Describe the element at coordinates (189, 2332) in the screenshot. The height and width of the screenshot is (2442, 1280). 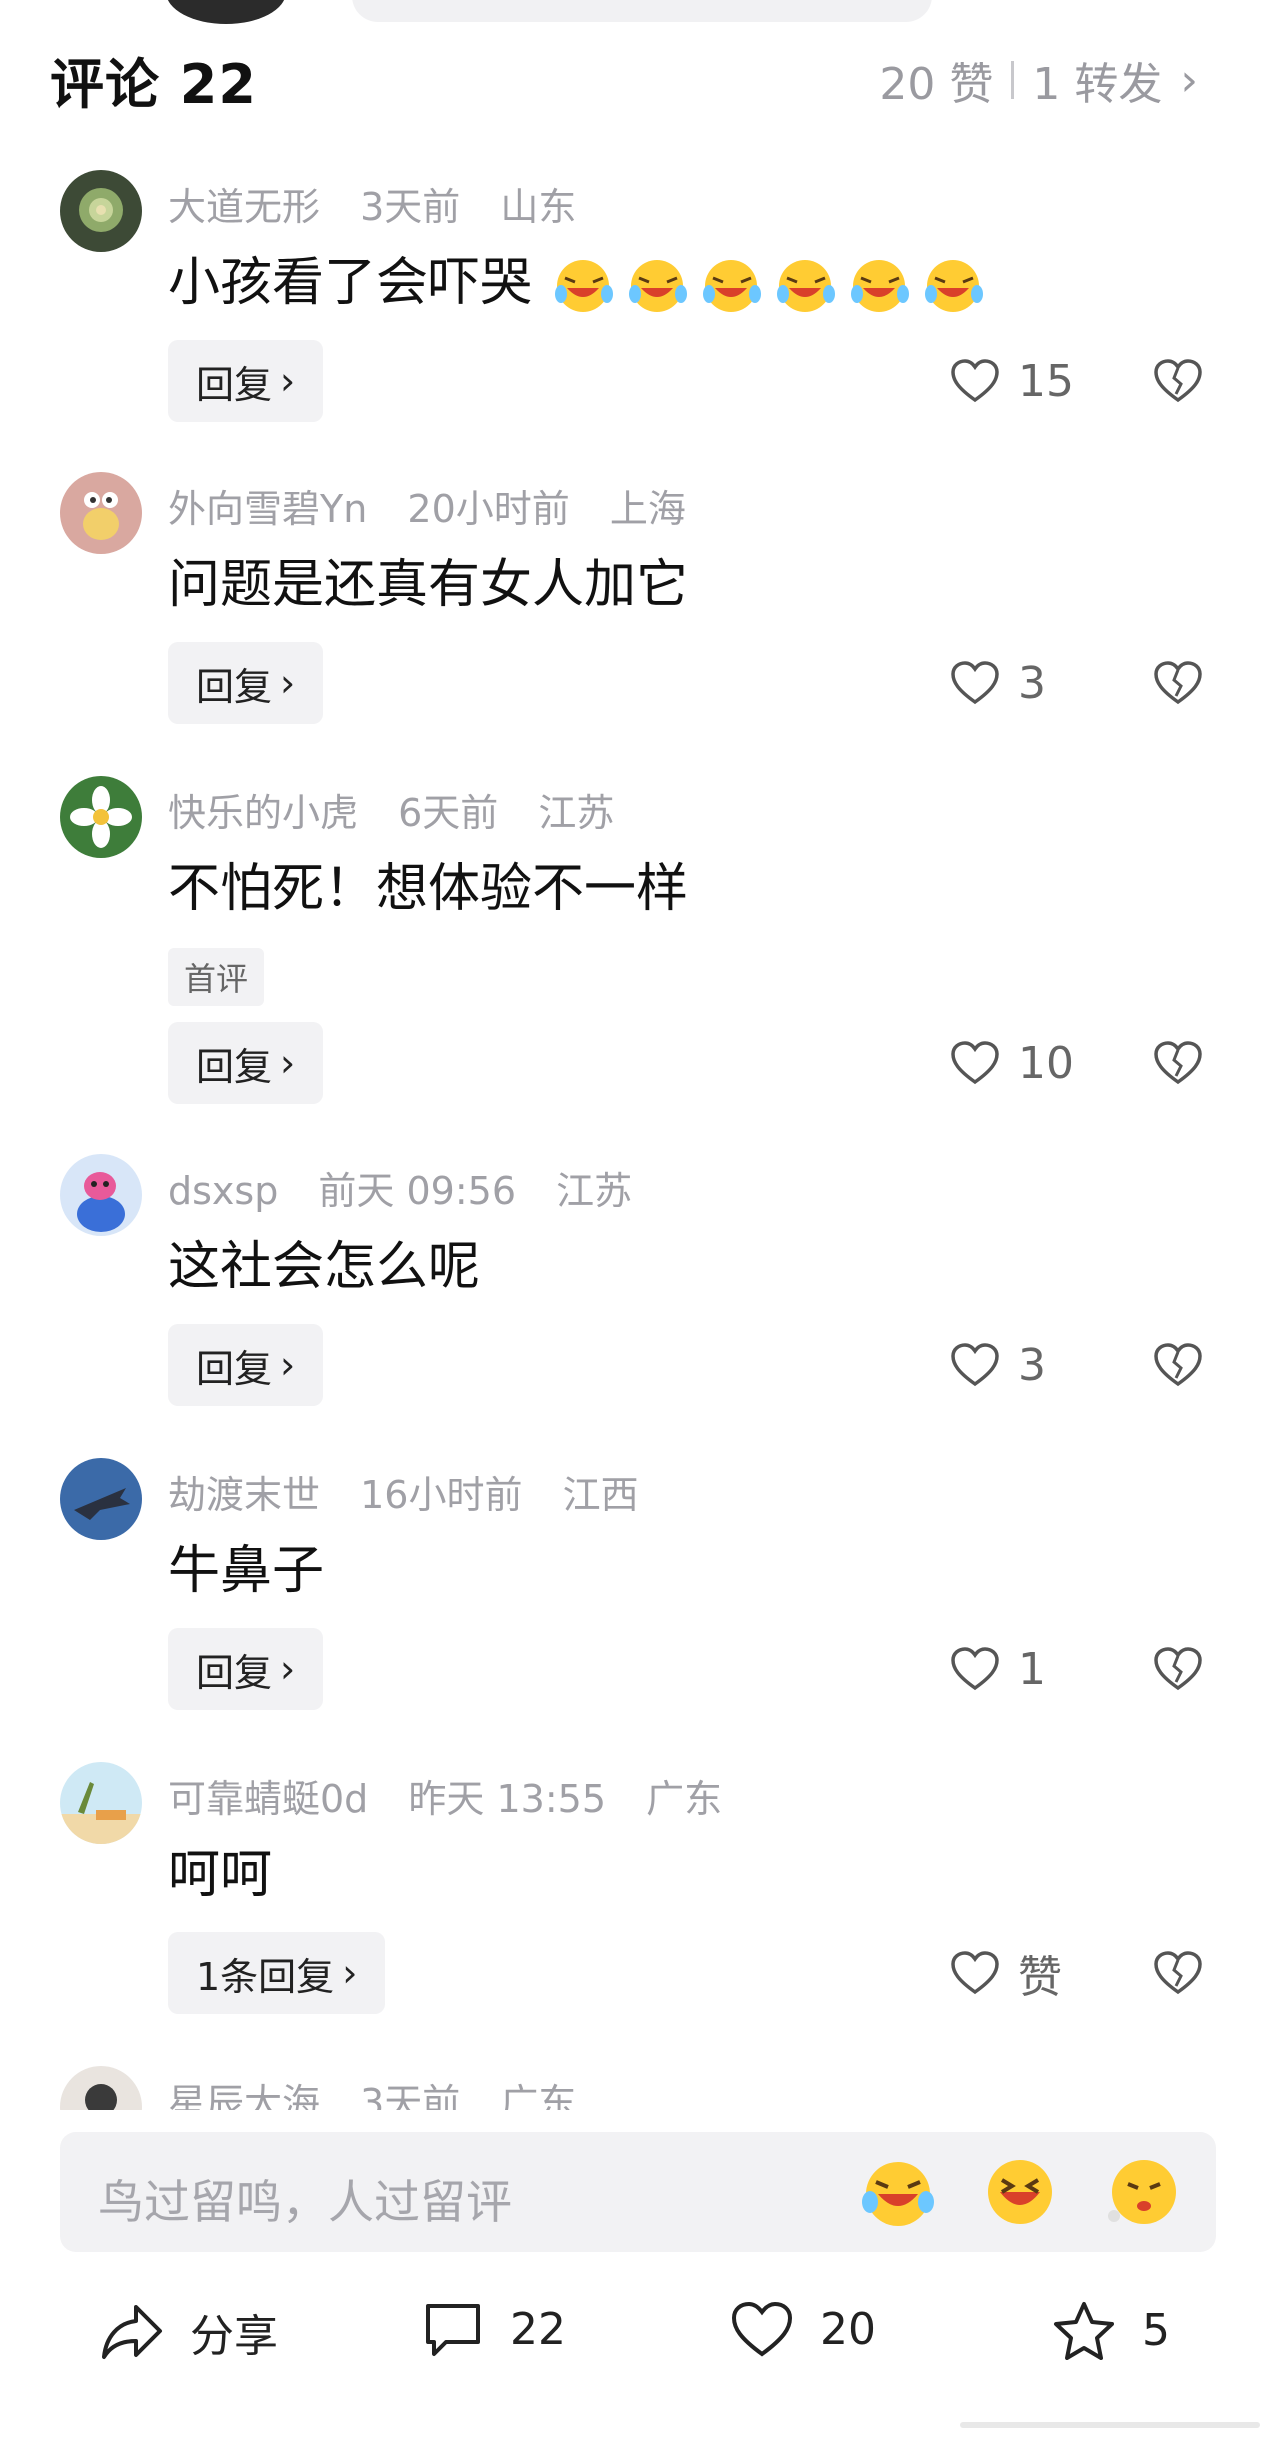
I see `share-button: 分享` at that location.